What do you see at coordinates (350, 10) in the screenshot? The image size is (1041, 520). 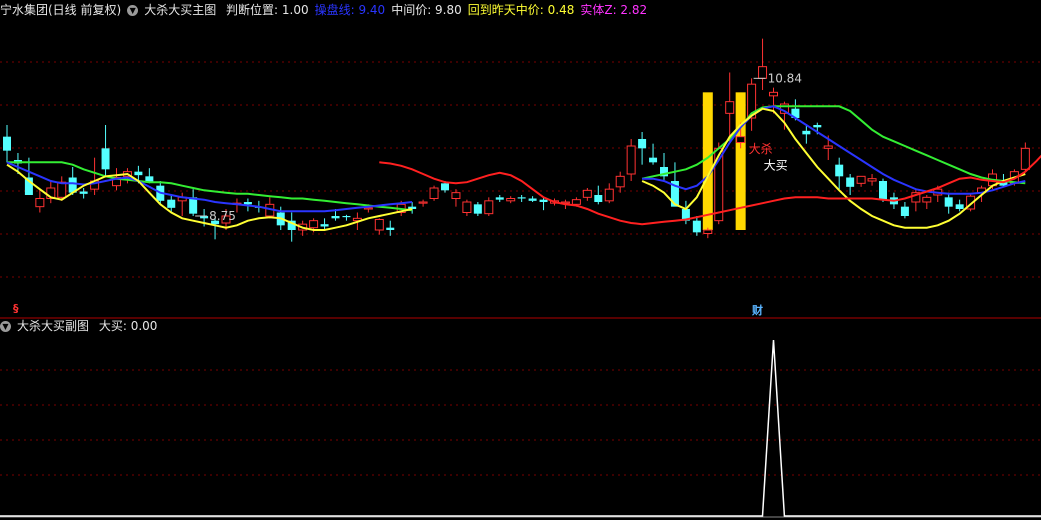 I see `main-indicator-value-1: 操盘线: 9.40` at bounding box center [350, 10].